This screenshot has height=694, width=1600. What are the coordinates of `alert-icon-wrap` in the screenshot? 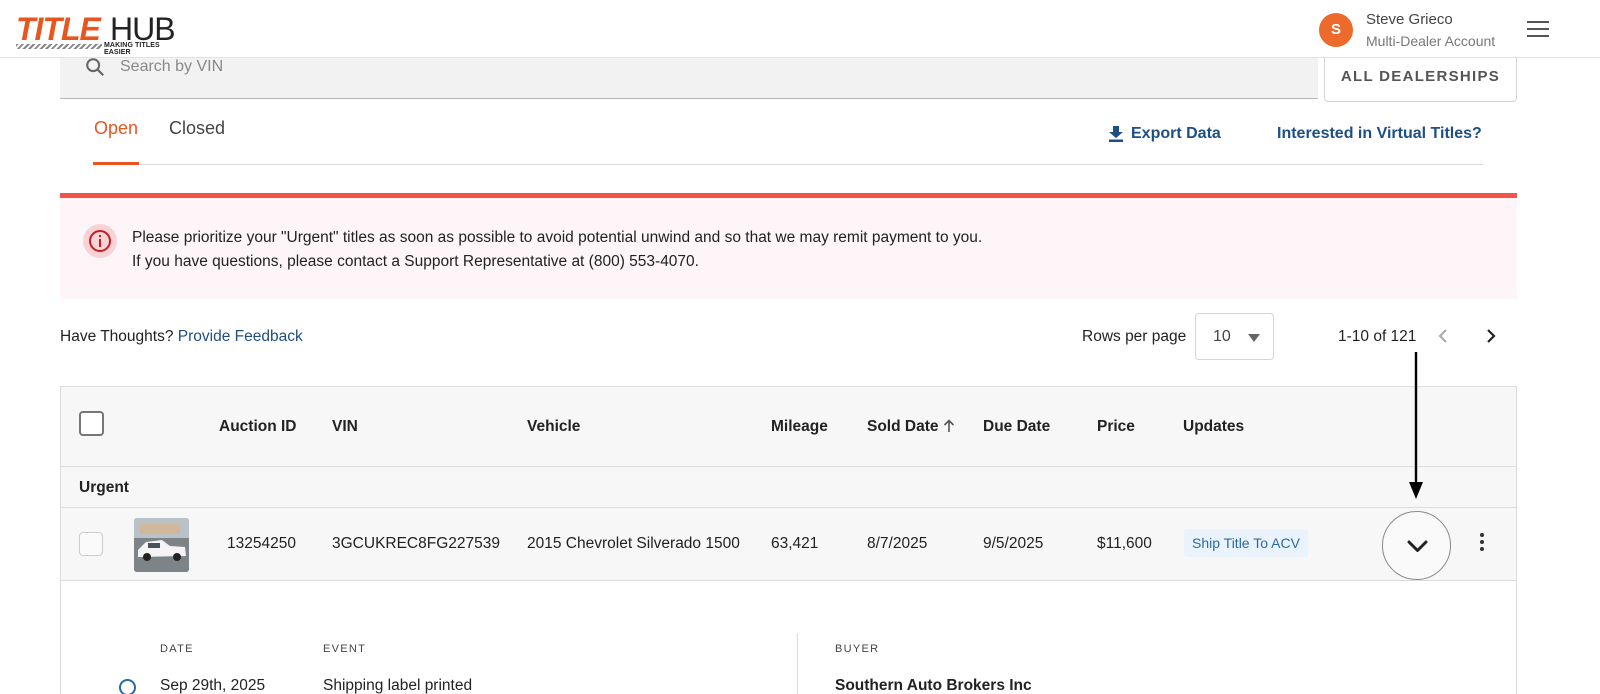 It's located at (100, 241).